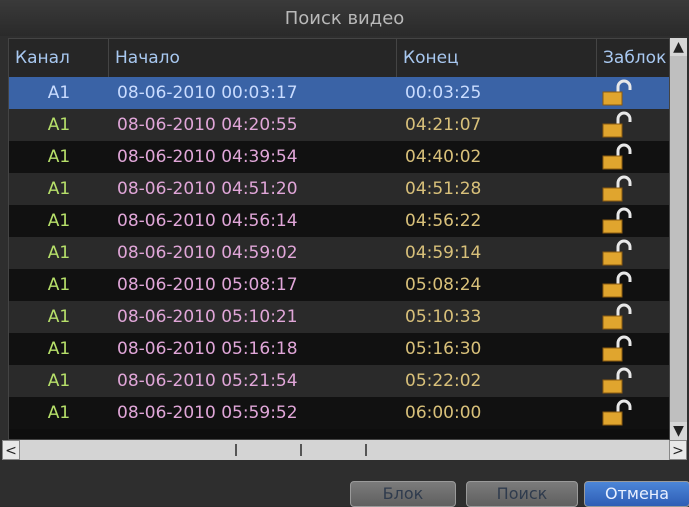 The height and width of the screenshot is (507, 689). I want to click on start-time-cell: 08-06-2010 04:20:55, so click(207, 125).